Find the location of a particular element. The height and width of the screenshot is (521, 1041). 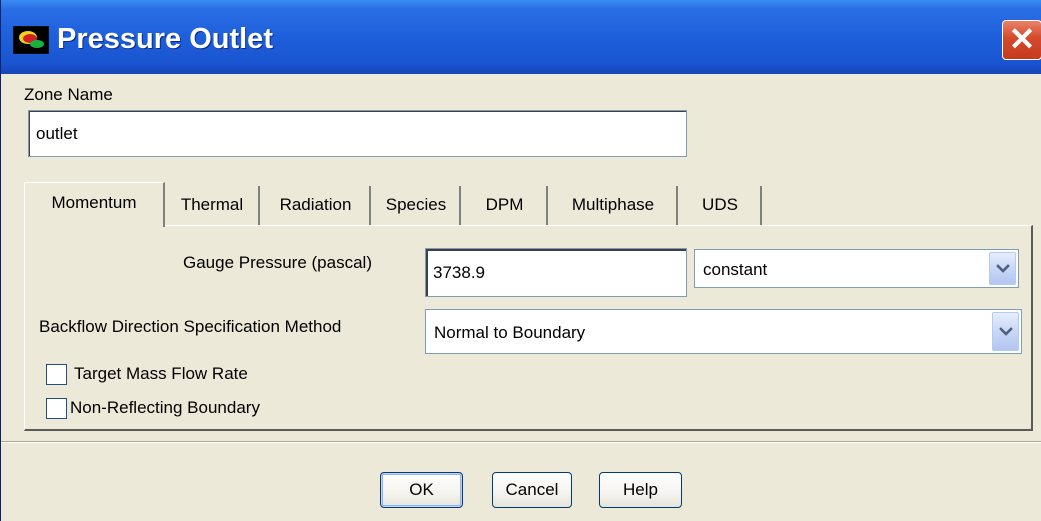

tab-radiation: Radiation is located at coordinates (316, 205).